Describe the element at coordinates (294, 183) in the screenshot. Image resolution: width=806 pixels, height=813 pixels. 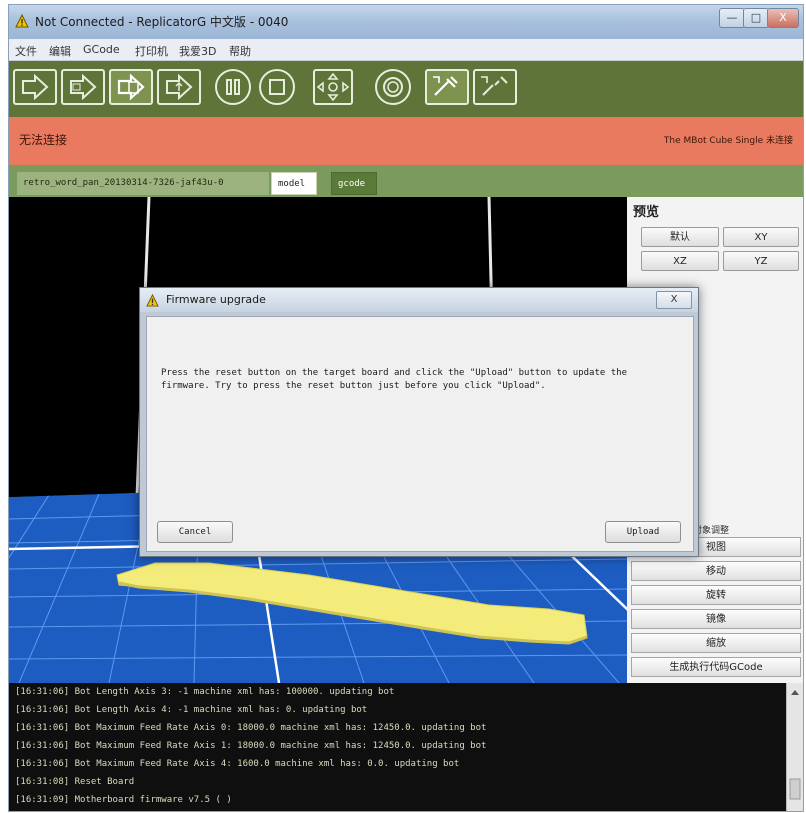
I see `tab-model: model` at that location.